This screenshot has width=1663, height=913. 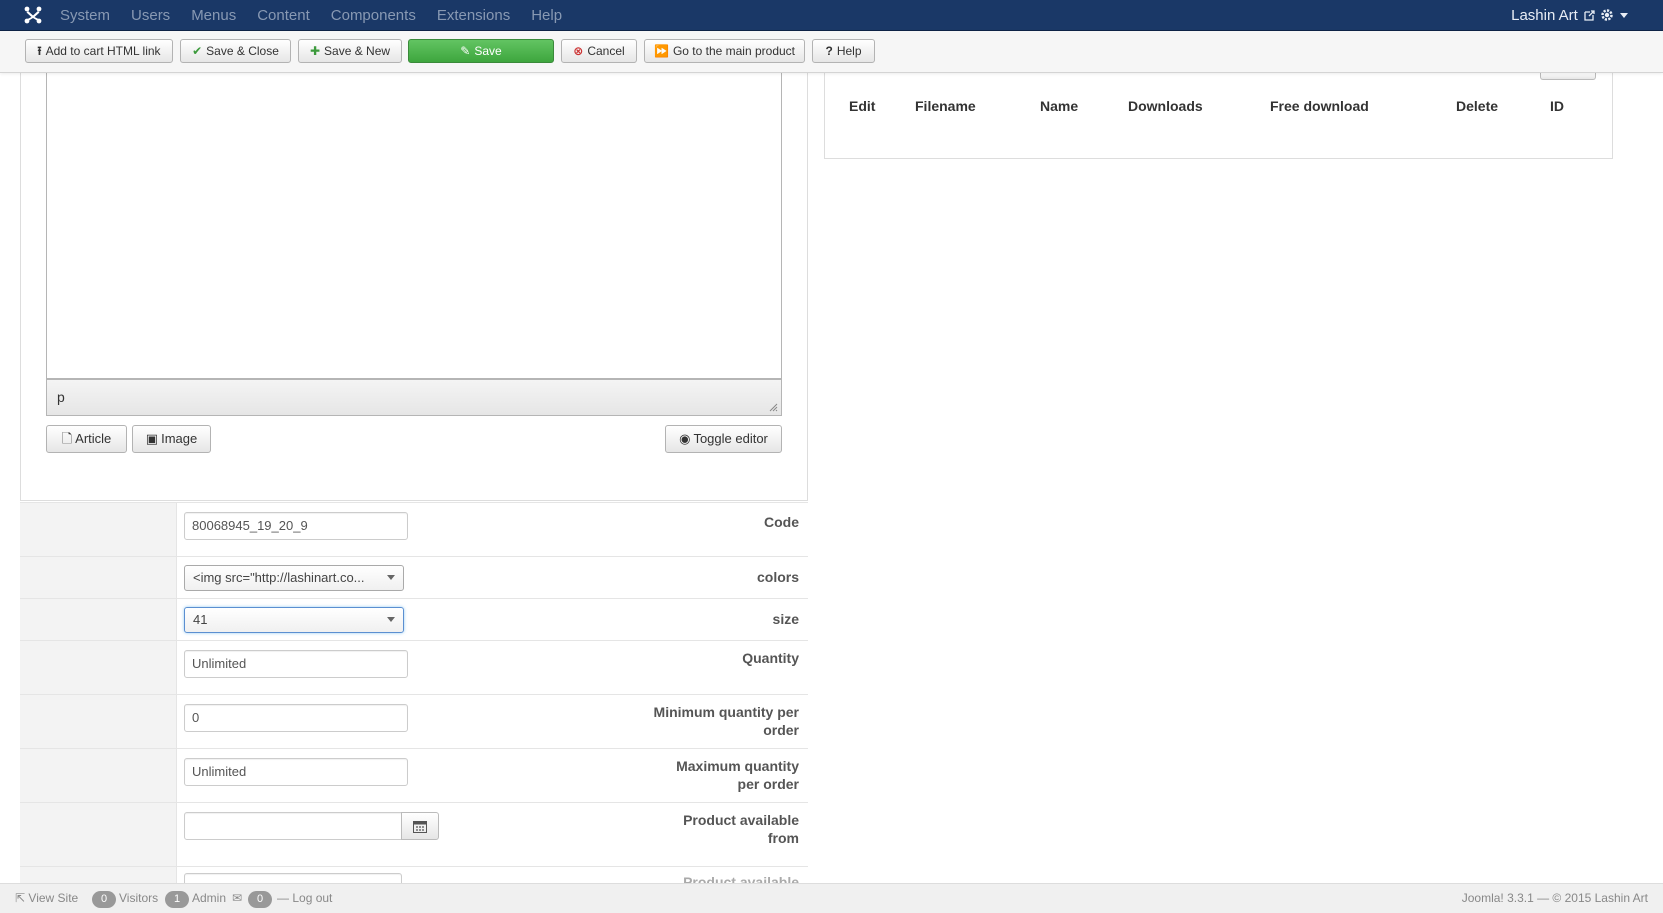 What do you see at coordinates (481, 51) in the screenshot?
I see `save-button: ✎ Save` at bounding box center [481, 51].